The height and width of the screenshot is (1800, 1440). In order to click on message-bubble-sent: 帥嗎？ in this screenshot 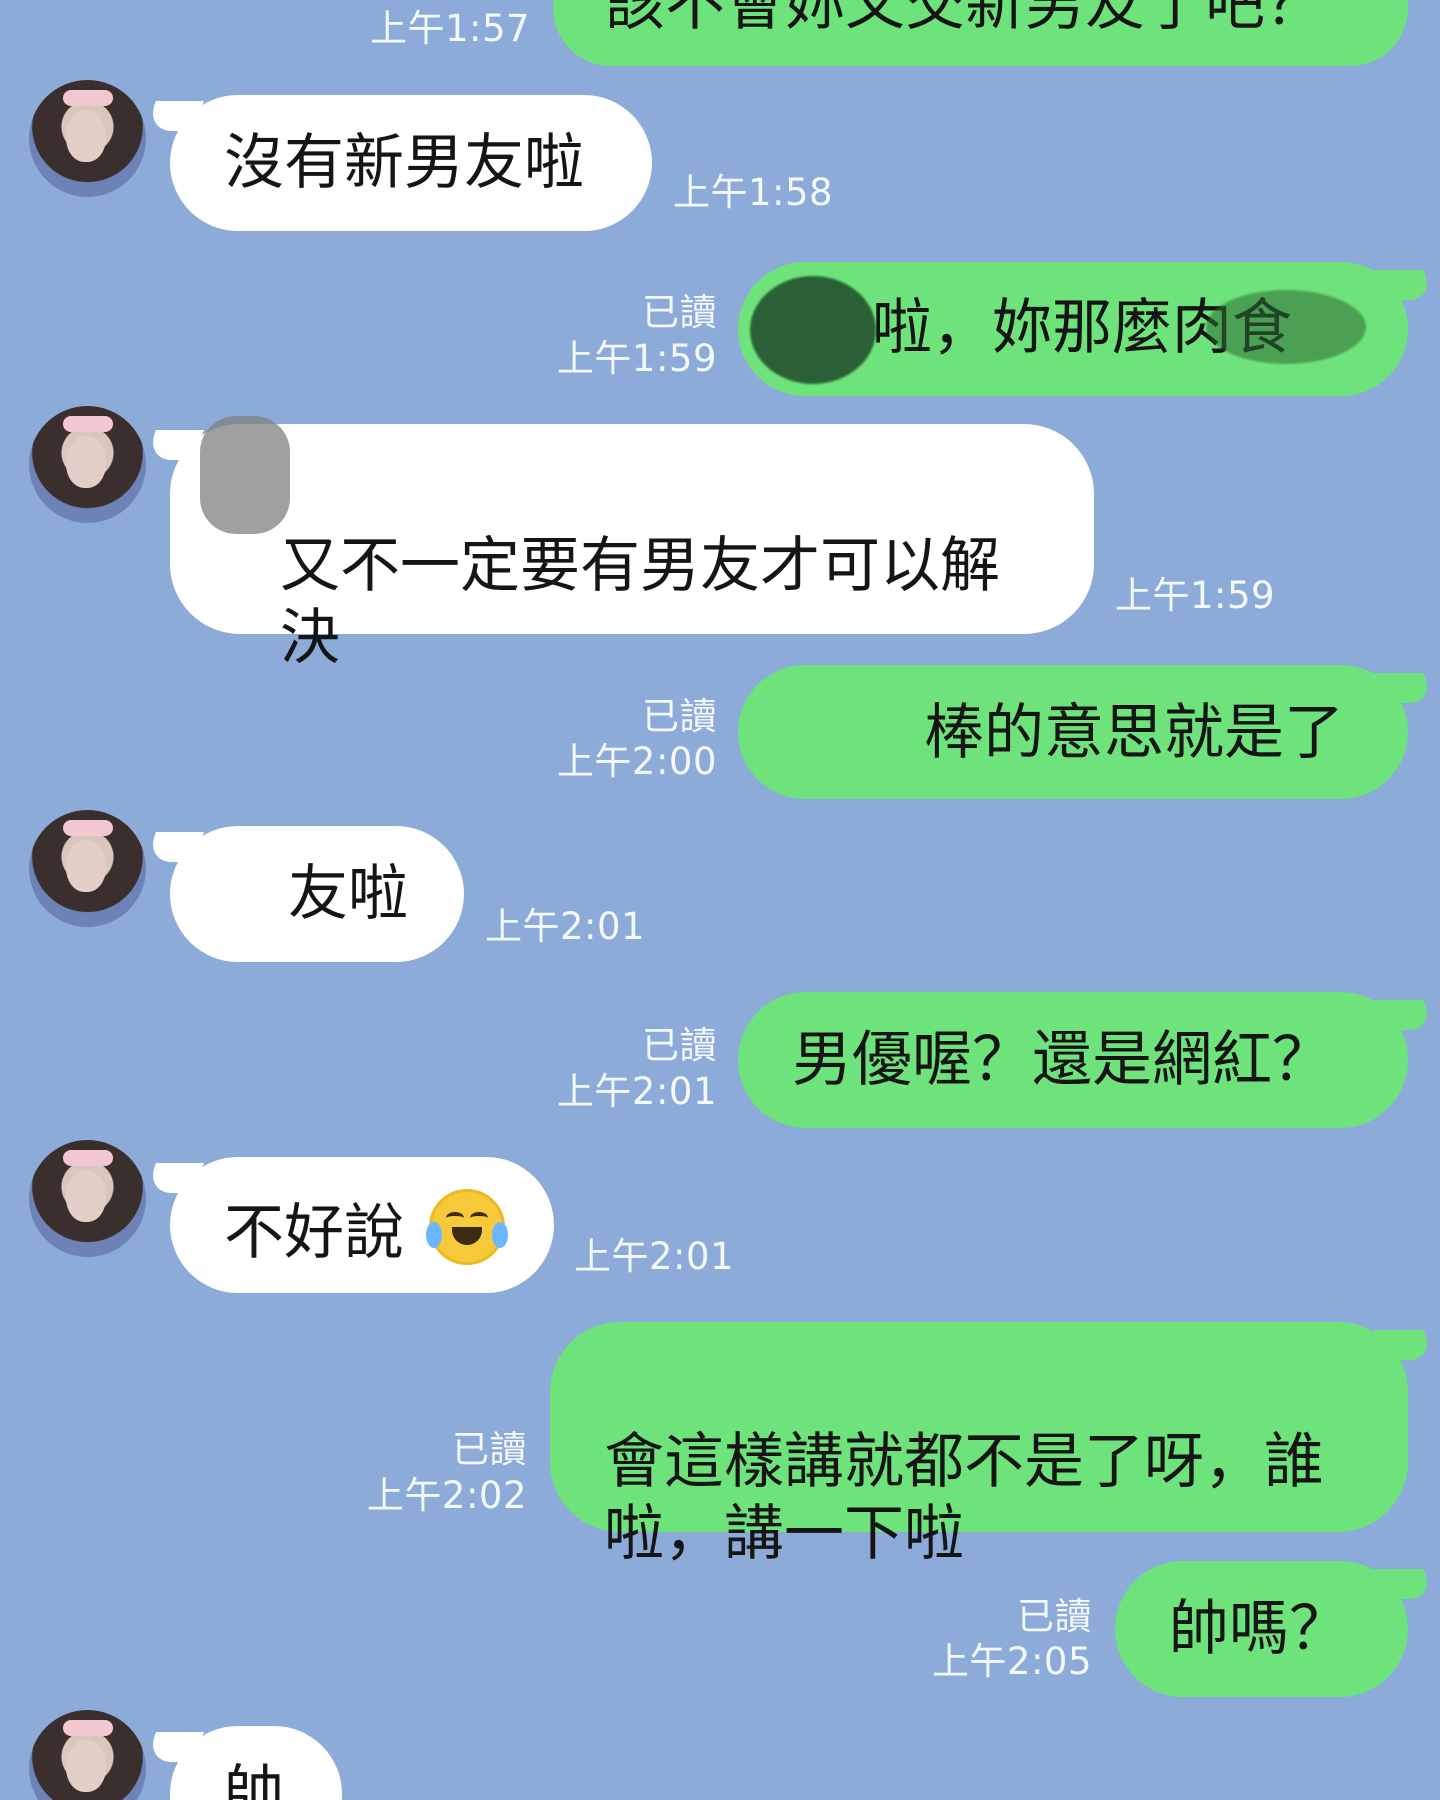, I will do `click(1261, 1629)`.